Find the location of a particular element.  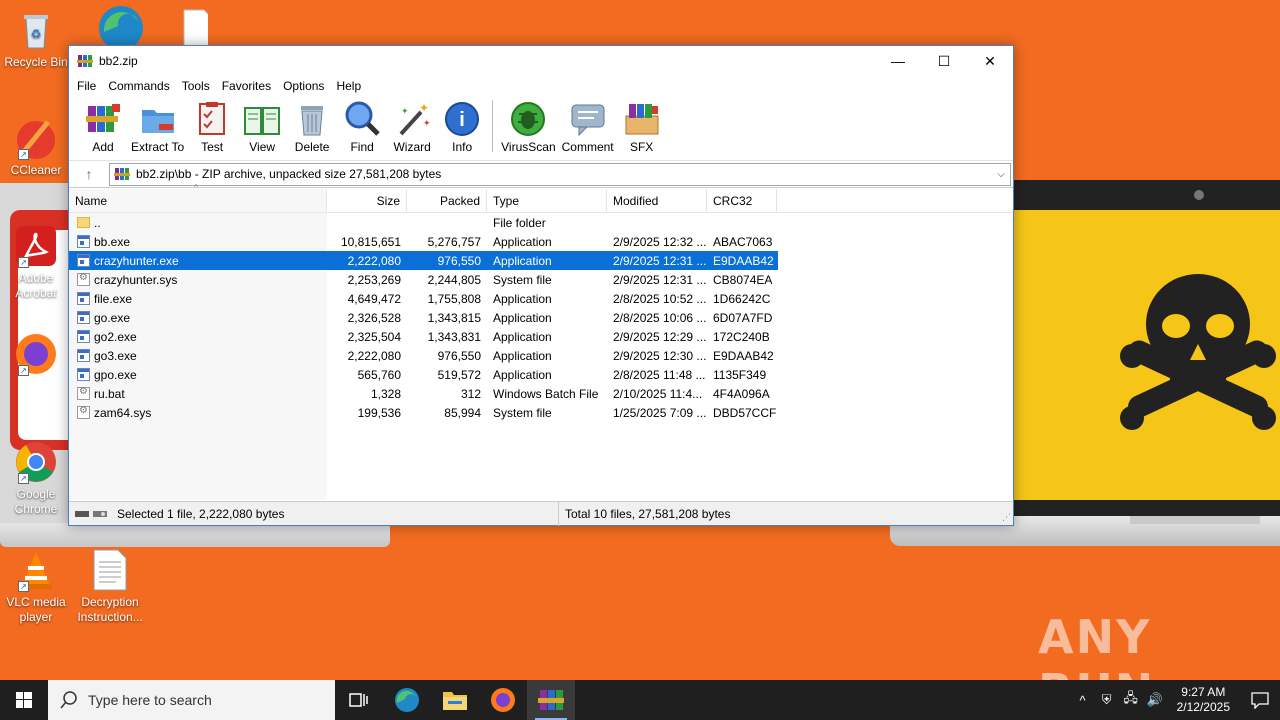

column-header-type: Type is located at coordinates (547, 201).